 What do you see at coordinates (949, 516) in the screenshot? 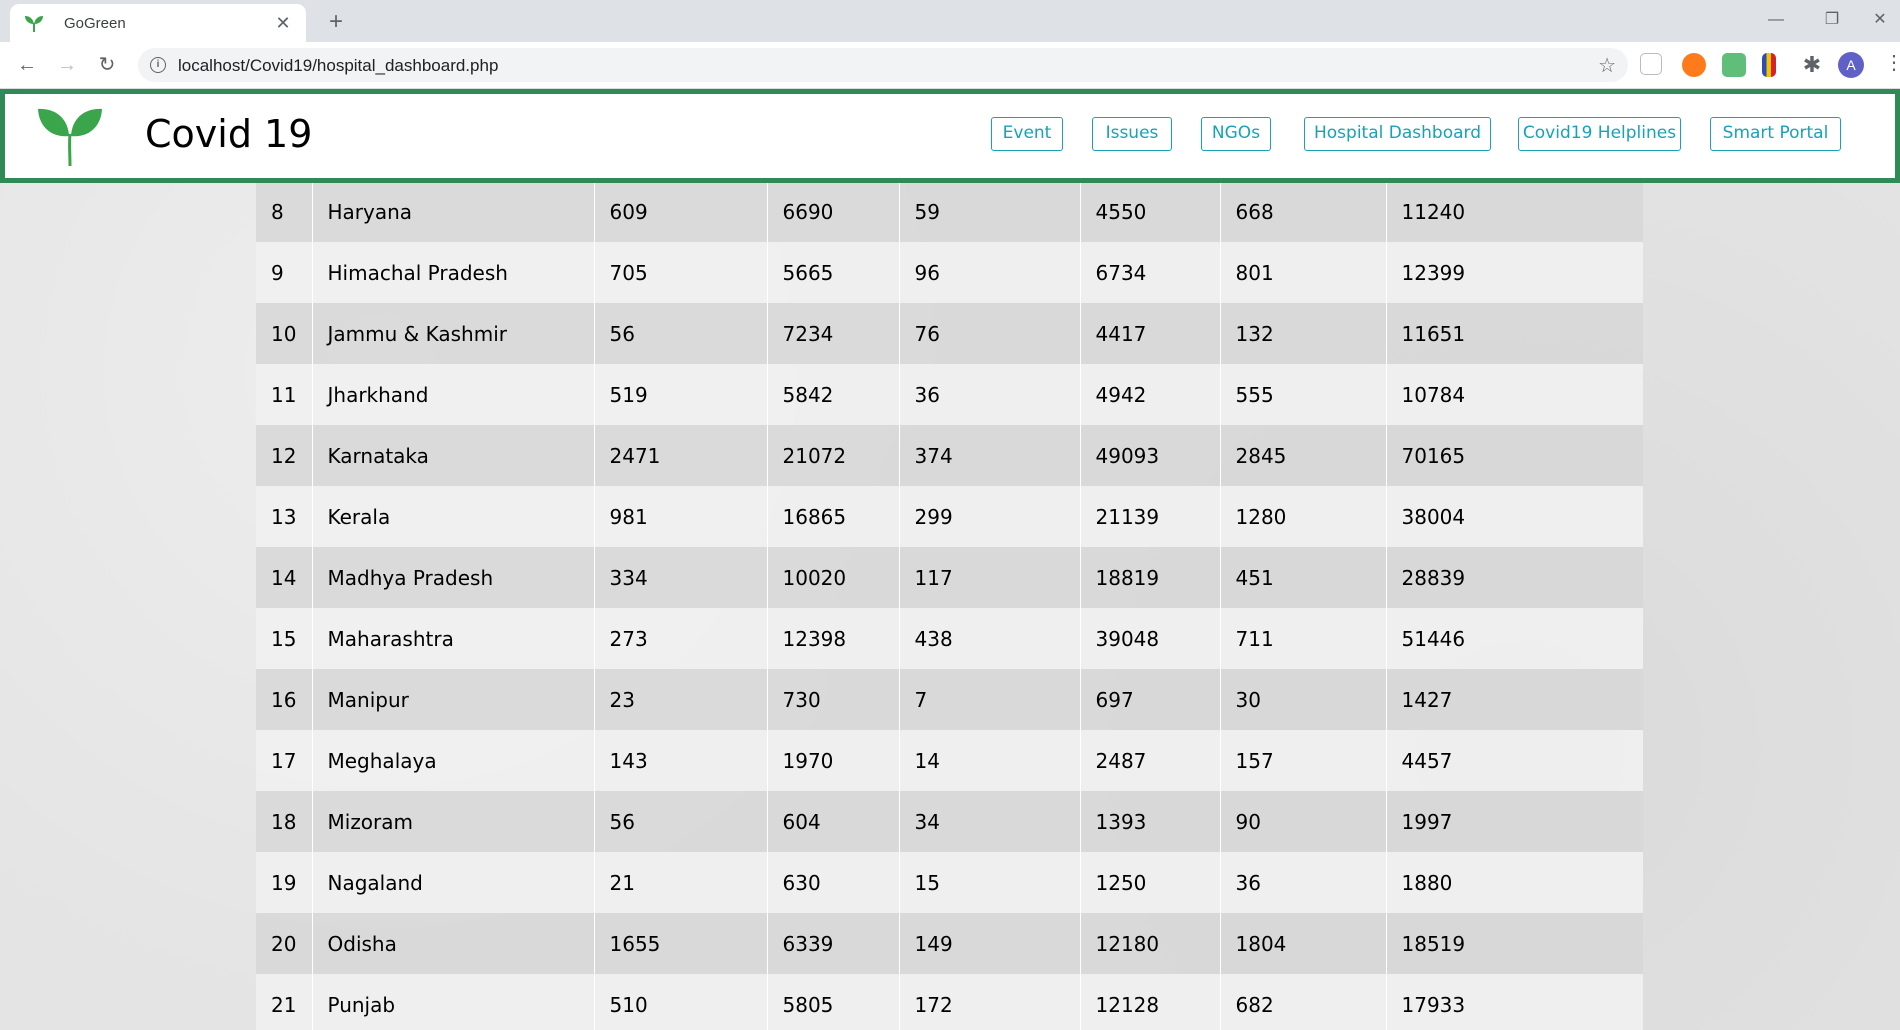
I see `table-row: 13 Kerala 981 16865 299 21139 1280 38004` at bounding box center [949, 516].